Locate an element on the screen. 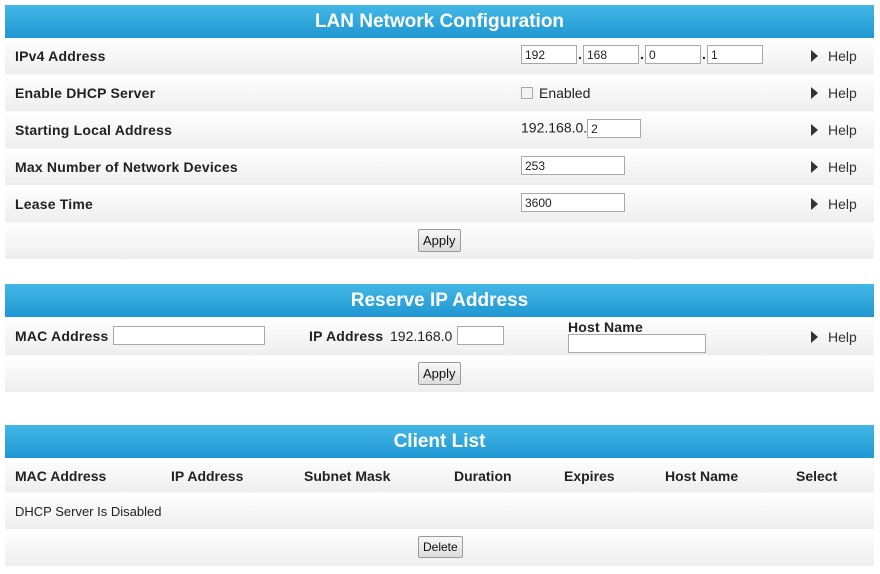 Image resolution: width=880 pixels, height=574 pixels. lease-time-control is located at coordinates (573, 202).